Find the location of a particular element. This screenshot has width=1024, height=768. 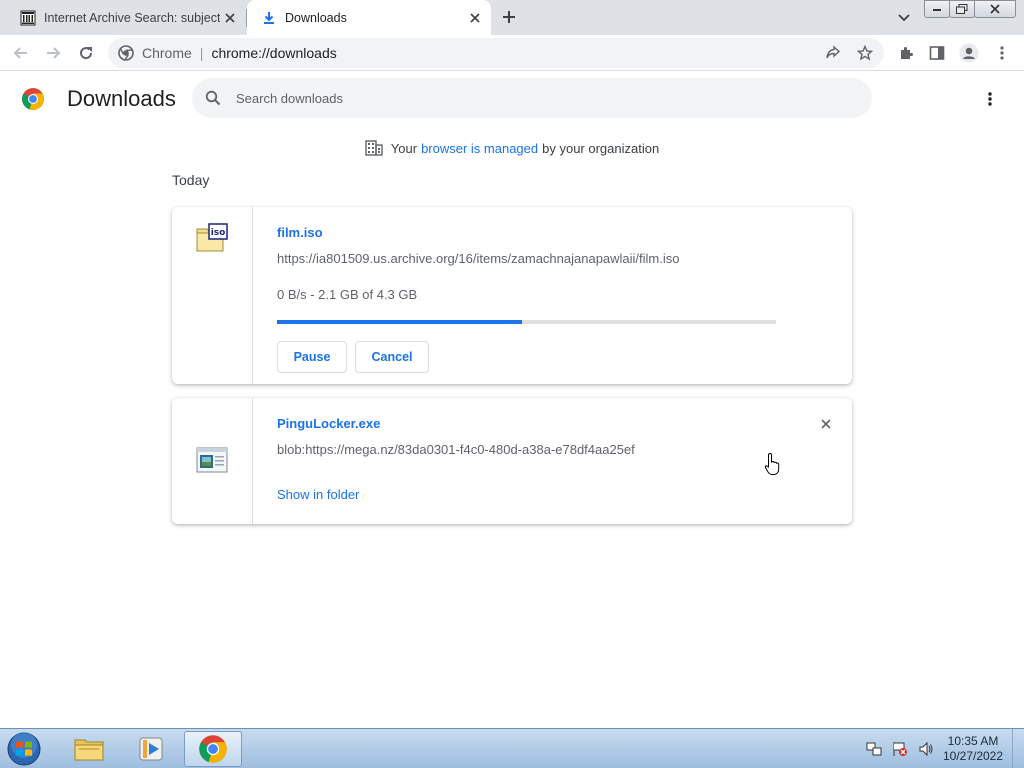

side-panel-button is located at coordinates (937, 53).